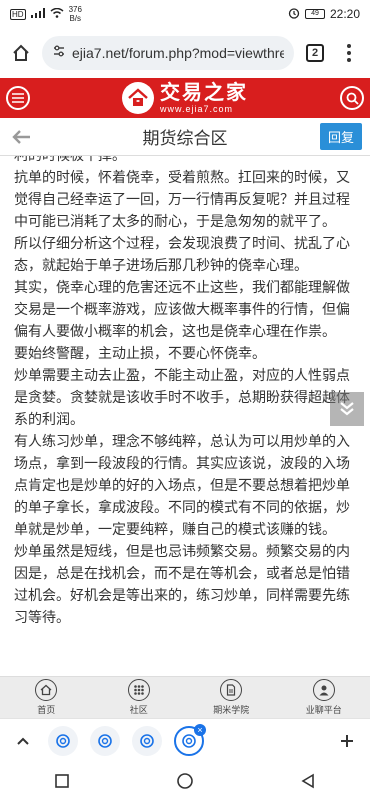 This screenshot has height=800, width=370. I want to click on close-icon: ×, so click(200, 729).